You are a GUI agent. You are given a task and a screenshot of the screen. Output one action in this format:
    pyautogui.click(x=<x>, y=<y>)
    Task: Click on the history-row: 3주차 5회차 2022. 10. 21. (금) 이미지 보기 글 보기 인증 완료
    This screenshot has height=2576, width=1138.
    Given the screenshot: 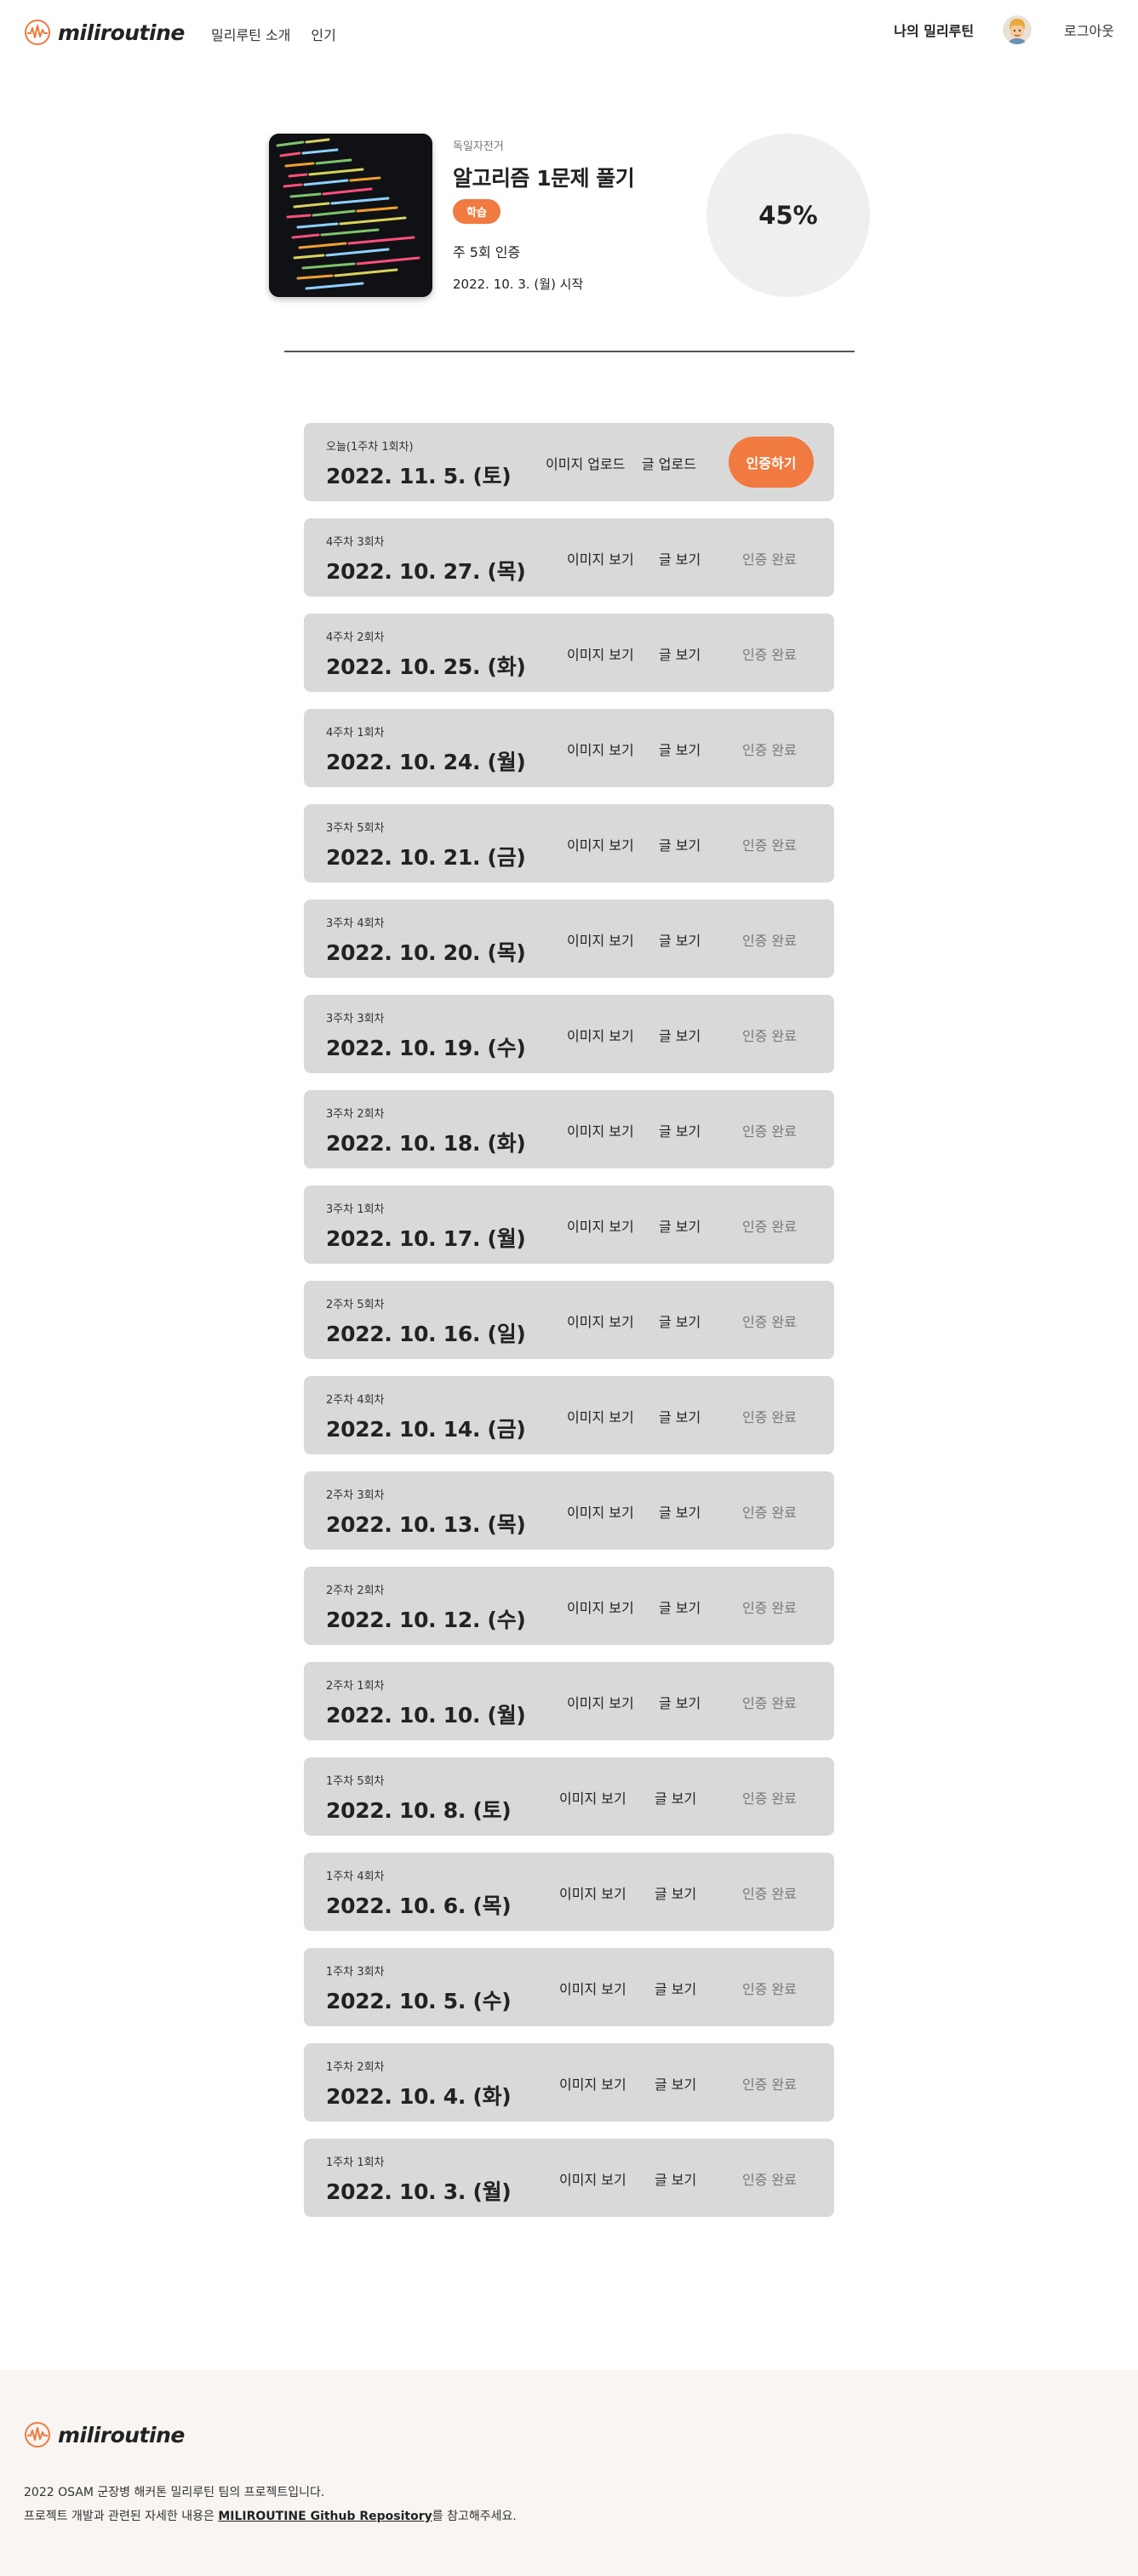 What is the action you would take?
    pyautogui.click(x=569, y=843)
    